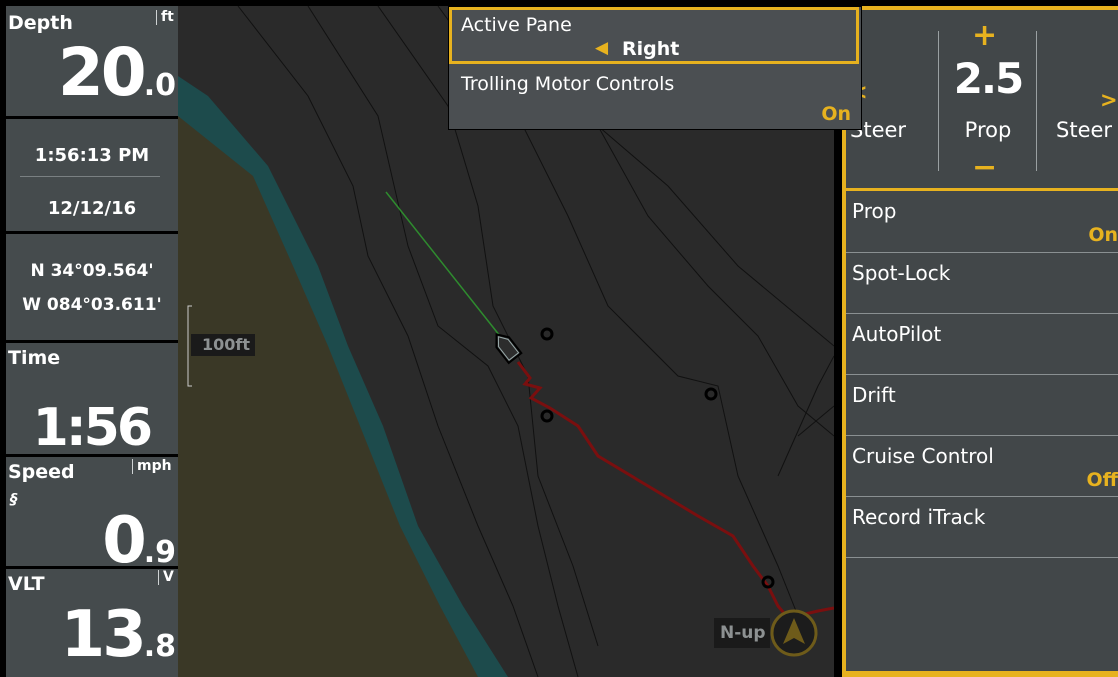 The image size is (1118, 677). What do you see at coordinates (984, 167) in the screenshot?
I see `speed-decrease-button: −` at bounding box center [984, 167].